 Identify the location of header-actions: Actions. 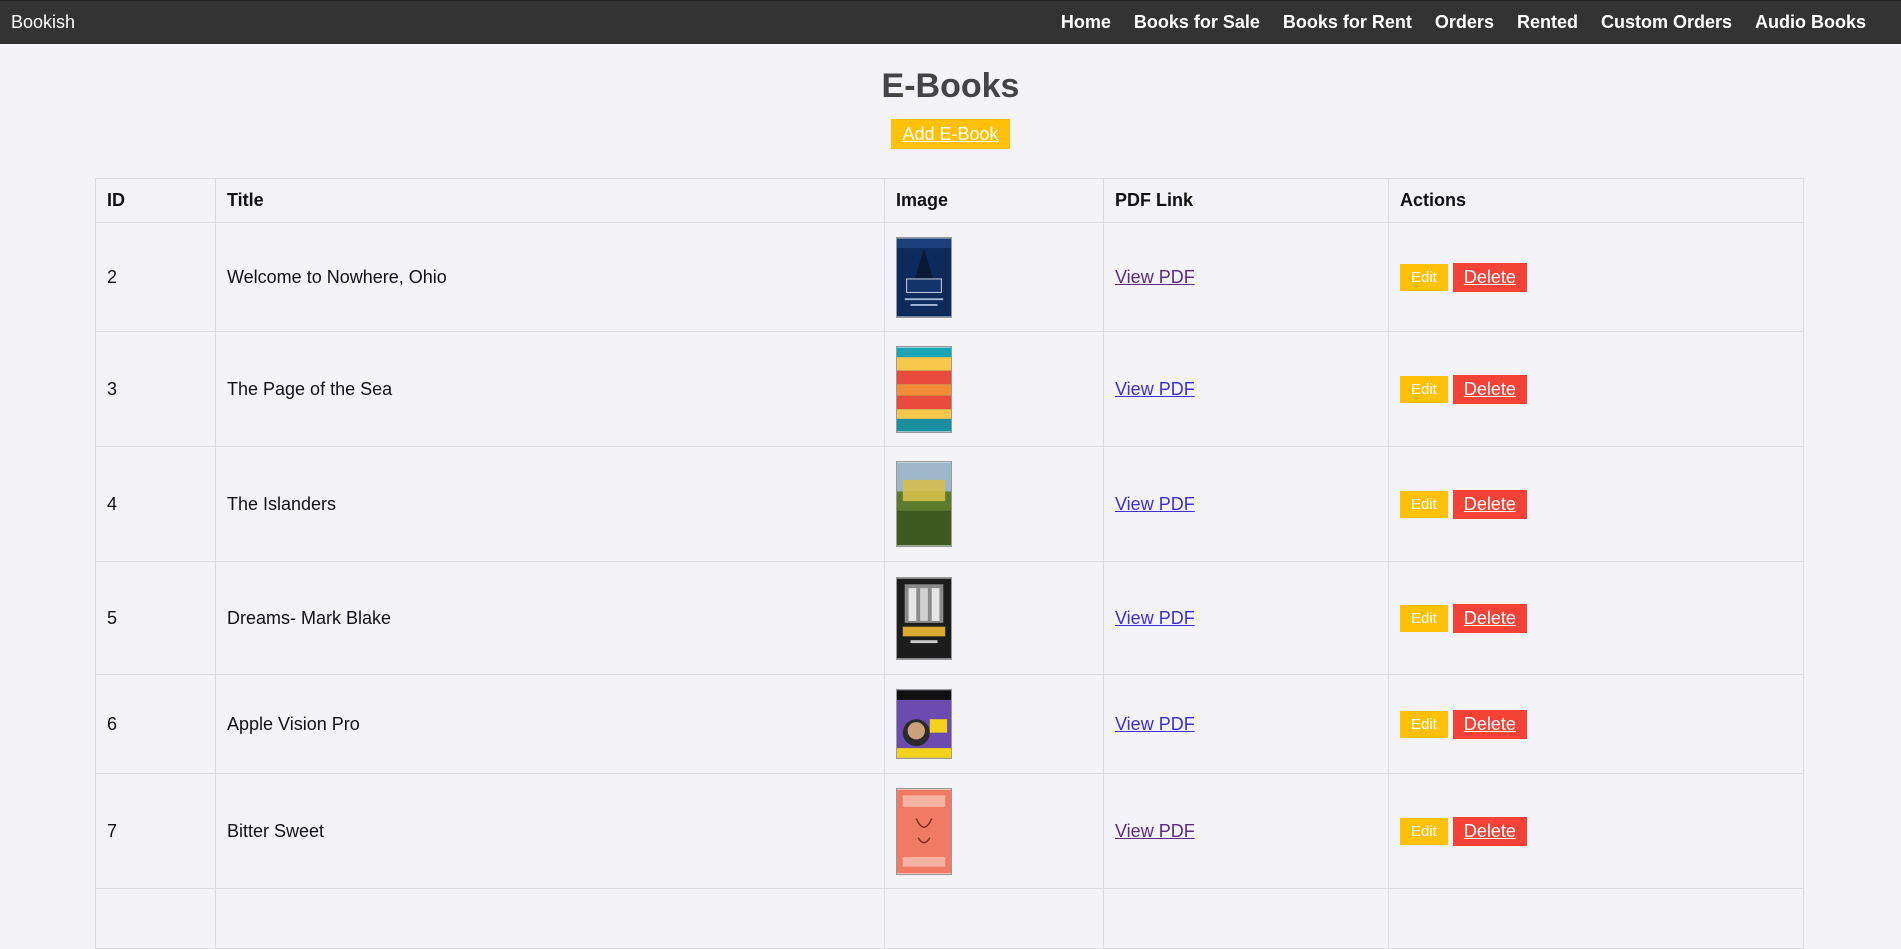
(1596, 200).